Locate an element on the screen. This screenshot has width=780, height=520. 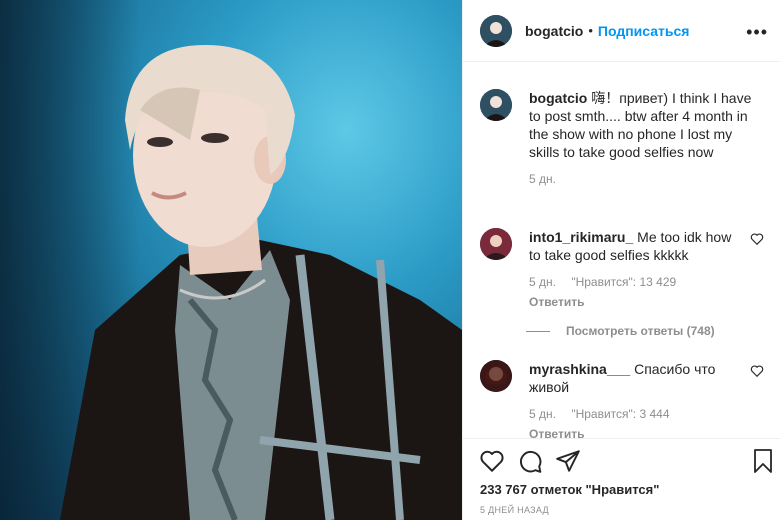
post-header: bogatcio • Подписаться ••• is located at coordinates (621, 31).